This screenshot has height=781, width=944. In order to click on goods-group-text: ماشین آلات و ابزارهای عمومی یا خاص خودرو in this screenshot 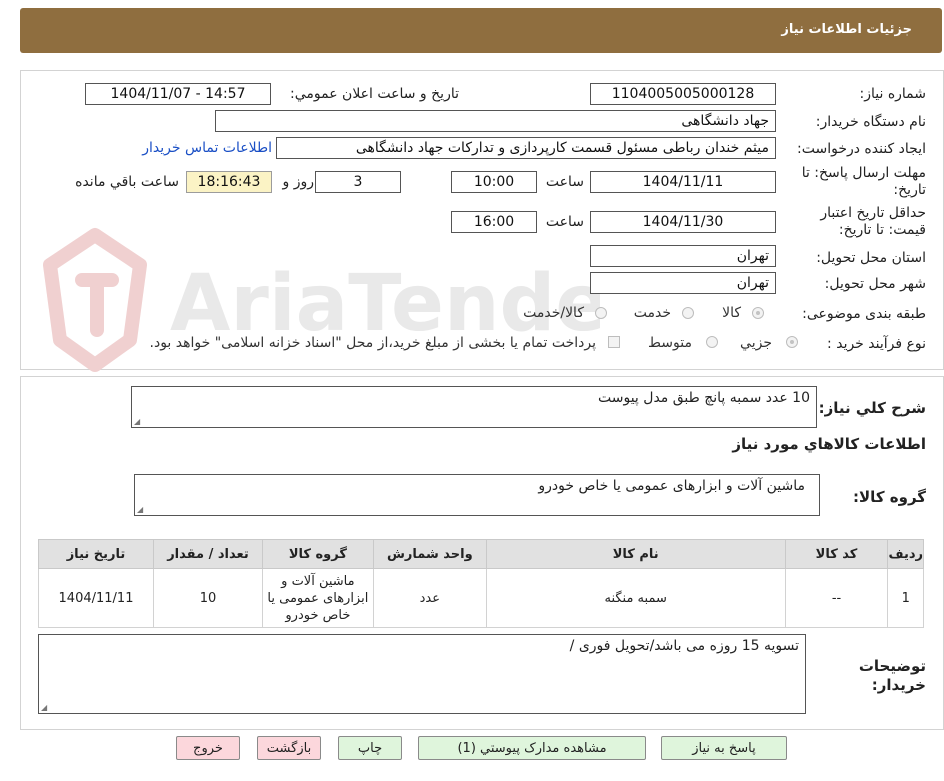, I will do `click(671, 486)`.